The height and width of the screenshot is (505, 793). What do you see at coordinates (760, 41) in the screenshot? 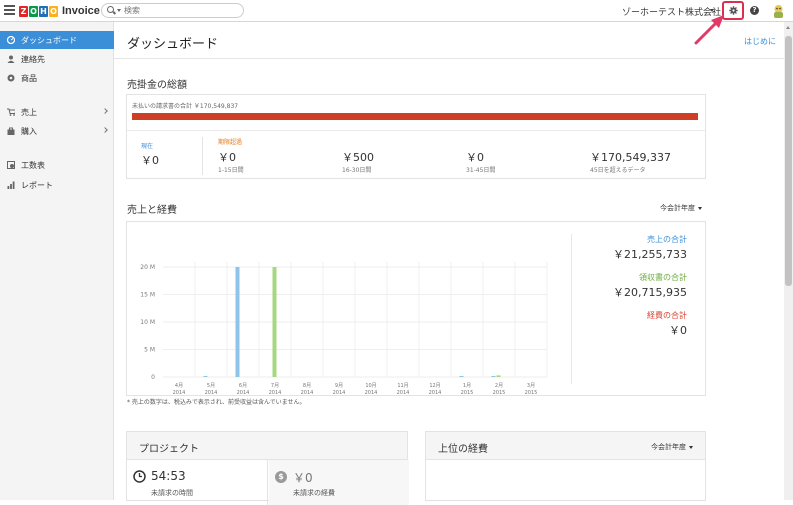
I see `getting-started-link: はじめに` at bounding box center [760, 41].